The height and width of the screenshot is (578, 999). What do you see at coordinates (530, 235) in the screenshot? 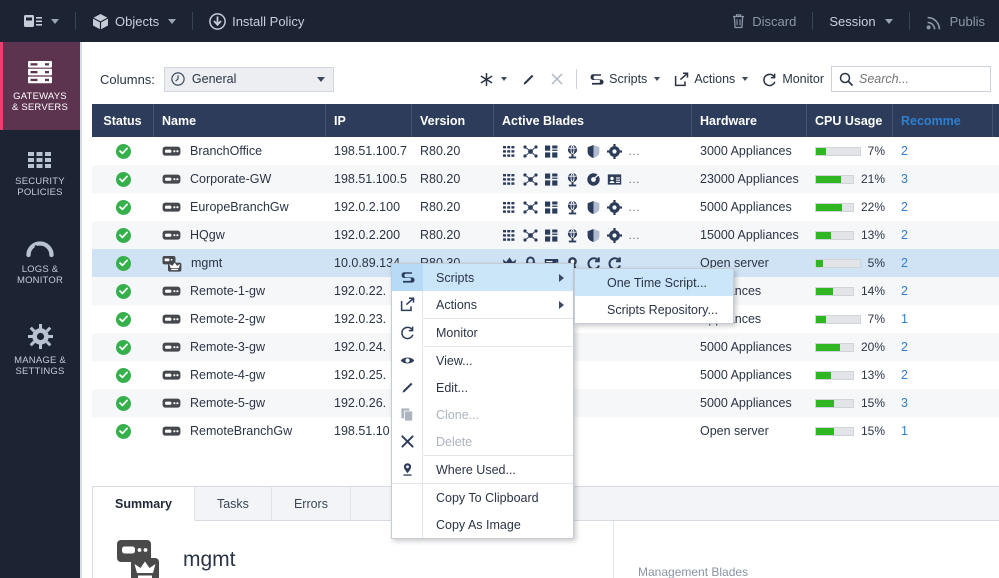
I see `blade-network-icon` at bounding box center [530, 235].